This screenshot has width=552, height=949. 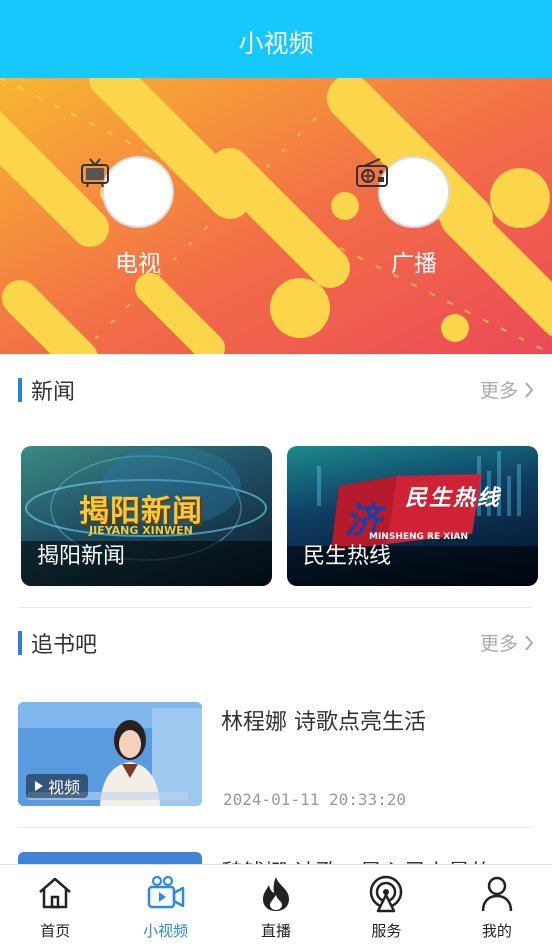 I want to click on hotline-logo: 民生热线, so click(x=453, y=498).